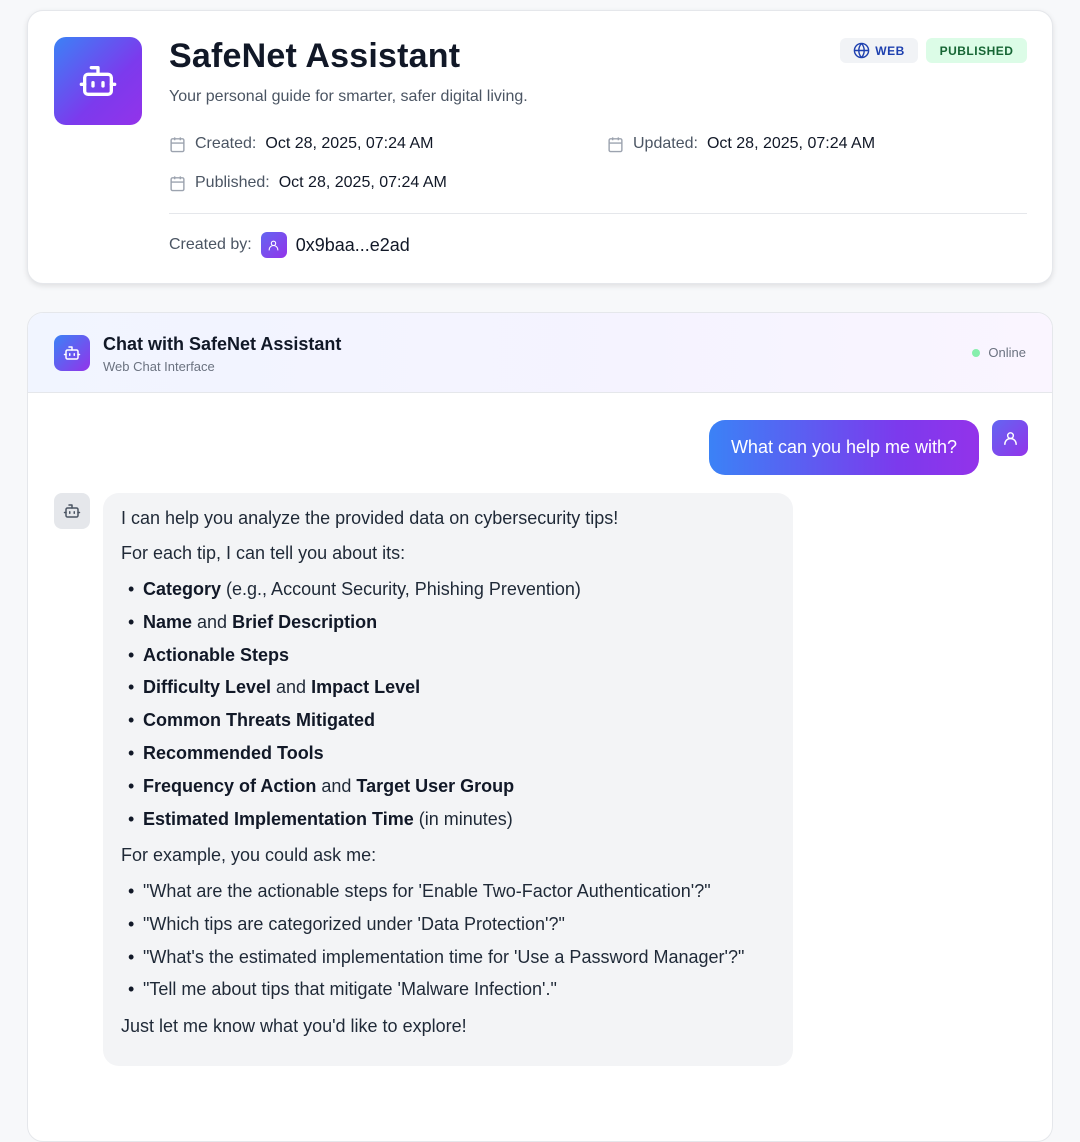 This screenshot has width=1080, height=1142. What do you see at coordinates (263, 553) in the screenshot?
I see `bot-each-tip: For each tip, I can tell you about its:` at bounding box center [263, 553].